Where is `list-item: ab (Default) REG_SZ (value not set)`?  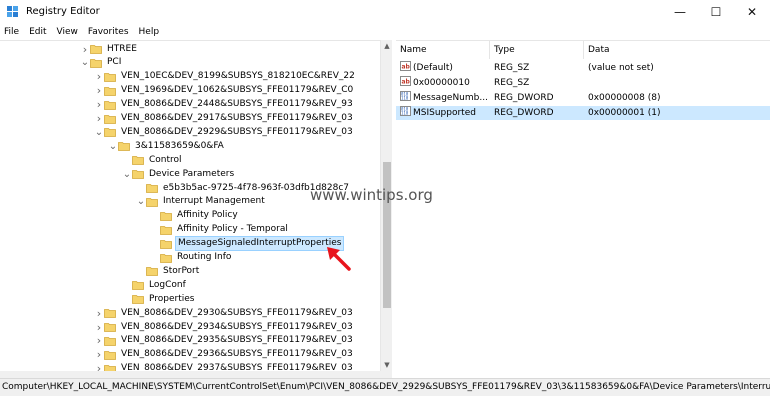 list-item: ab (Default) REG_SZ (value not set) is located at coordinates (583, 68).